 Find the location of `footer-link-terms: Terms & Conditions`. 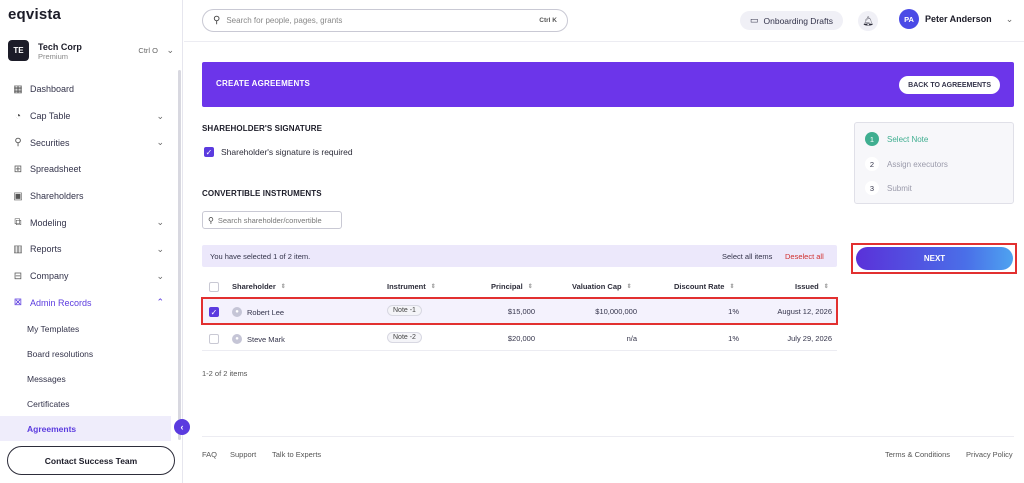

footer-link-terms: Terms & Conditions is located at coordinates (917, 454).